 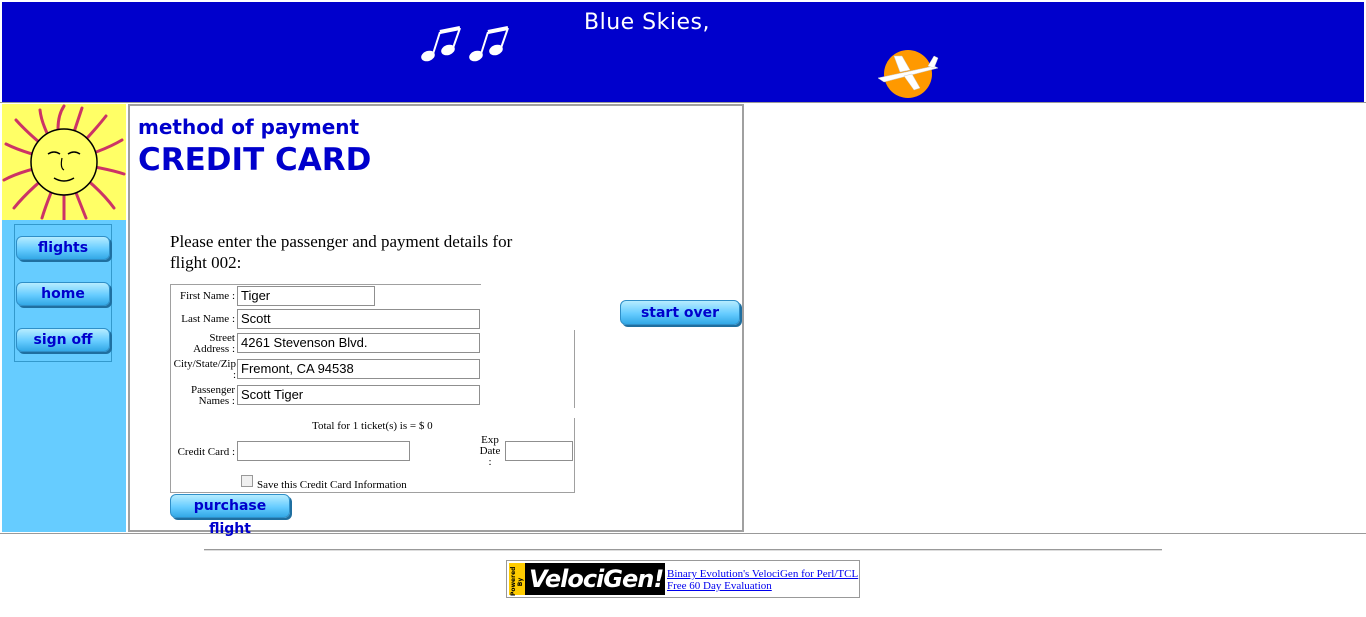 I want to click on start-over-button: start over, so click(x=680, y=312).